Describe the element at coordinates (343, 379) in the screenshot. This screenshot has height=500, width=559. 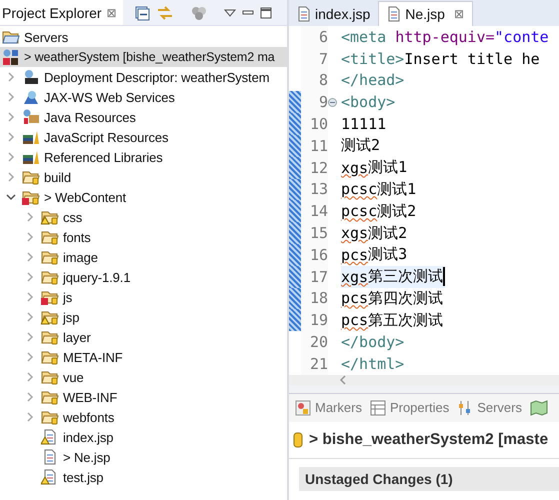
I see `scroll-left-icon` at that location.